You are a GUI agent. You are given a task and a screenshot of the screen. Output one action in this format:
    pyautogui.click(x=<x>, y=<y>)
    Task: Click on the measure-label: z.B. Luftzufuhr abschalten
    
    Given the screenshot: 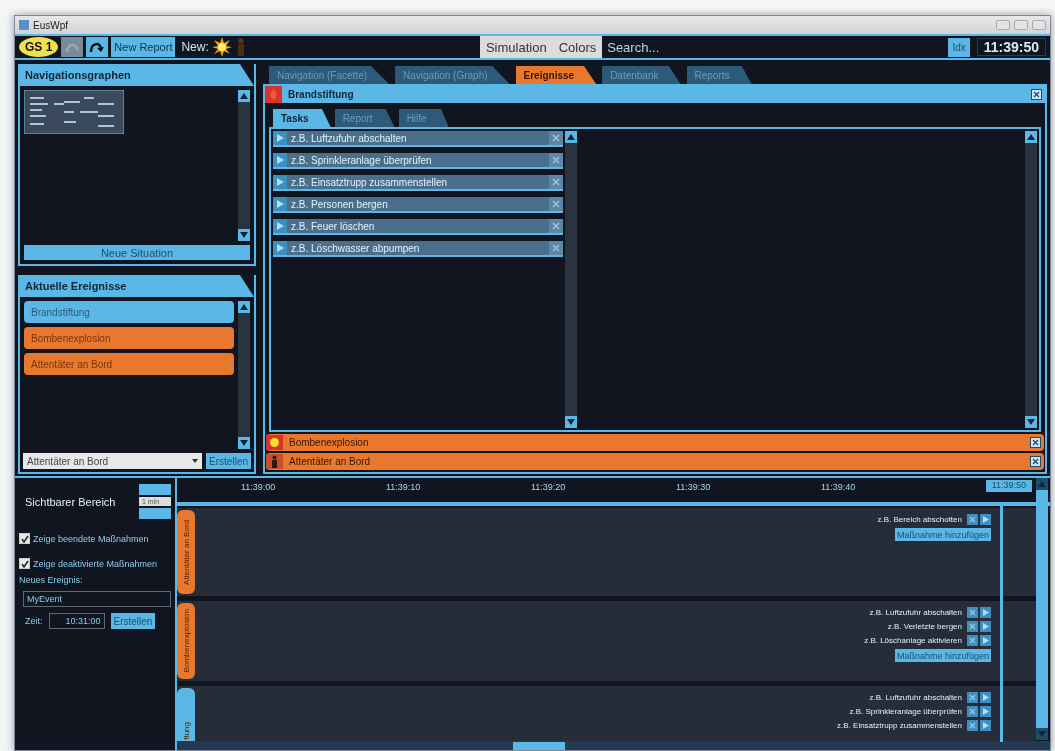 What is the action you would take?
    pyautogui.click(x=915, y=697)
    